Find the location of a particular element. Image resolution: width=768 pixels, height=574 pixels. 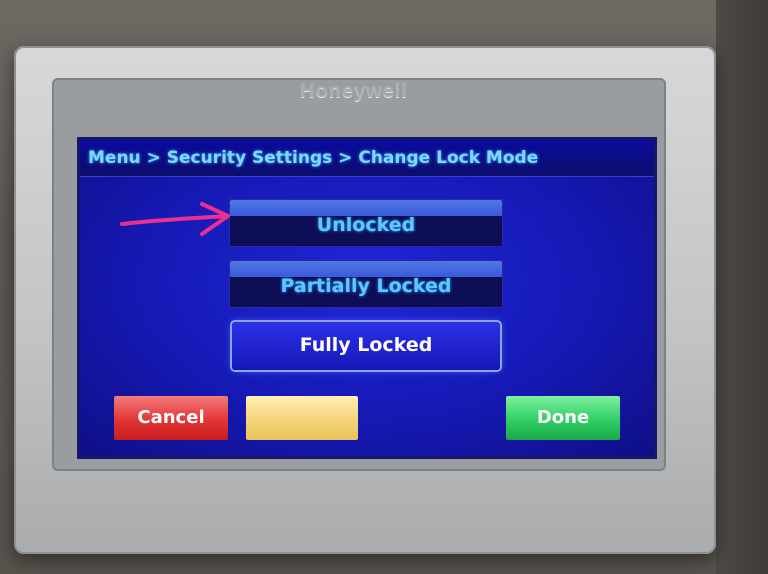

option-unlocked: Unlocked is located at coordinates (366, 223).